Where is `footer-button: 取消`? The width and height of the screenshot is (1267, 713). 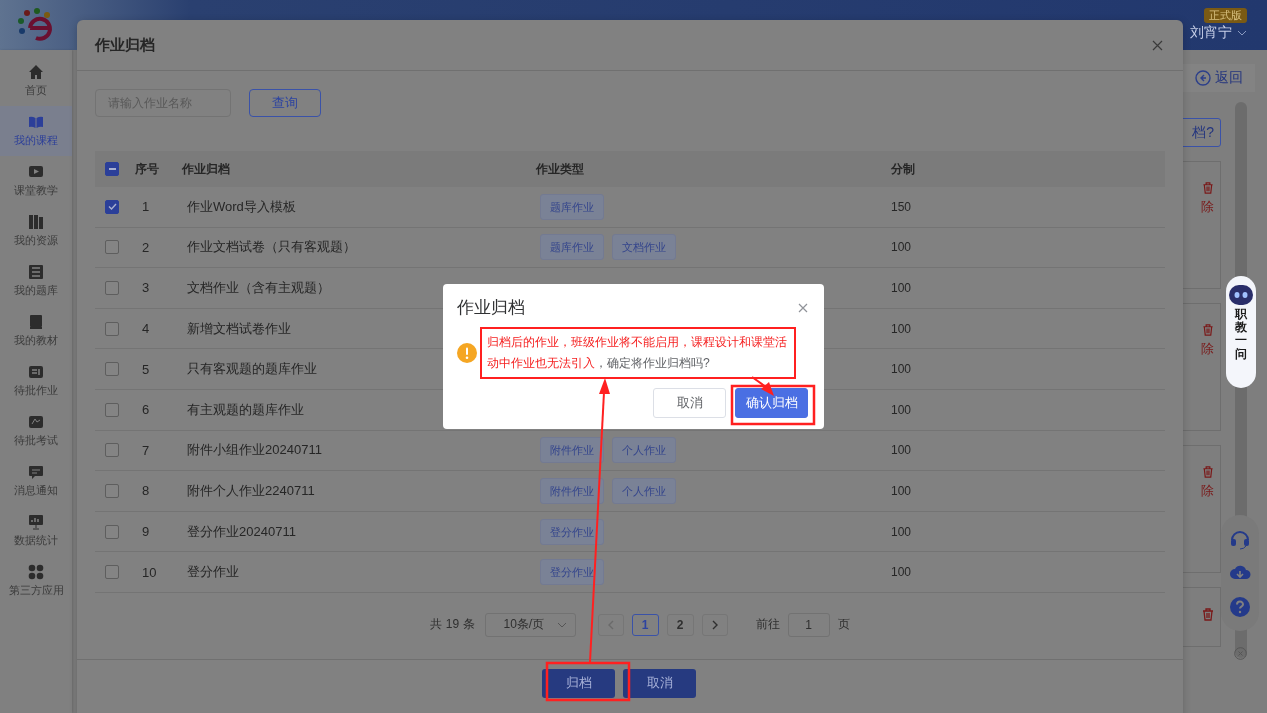
footer-button: 取消 is located at coordinates (659, 683).